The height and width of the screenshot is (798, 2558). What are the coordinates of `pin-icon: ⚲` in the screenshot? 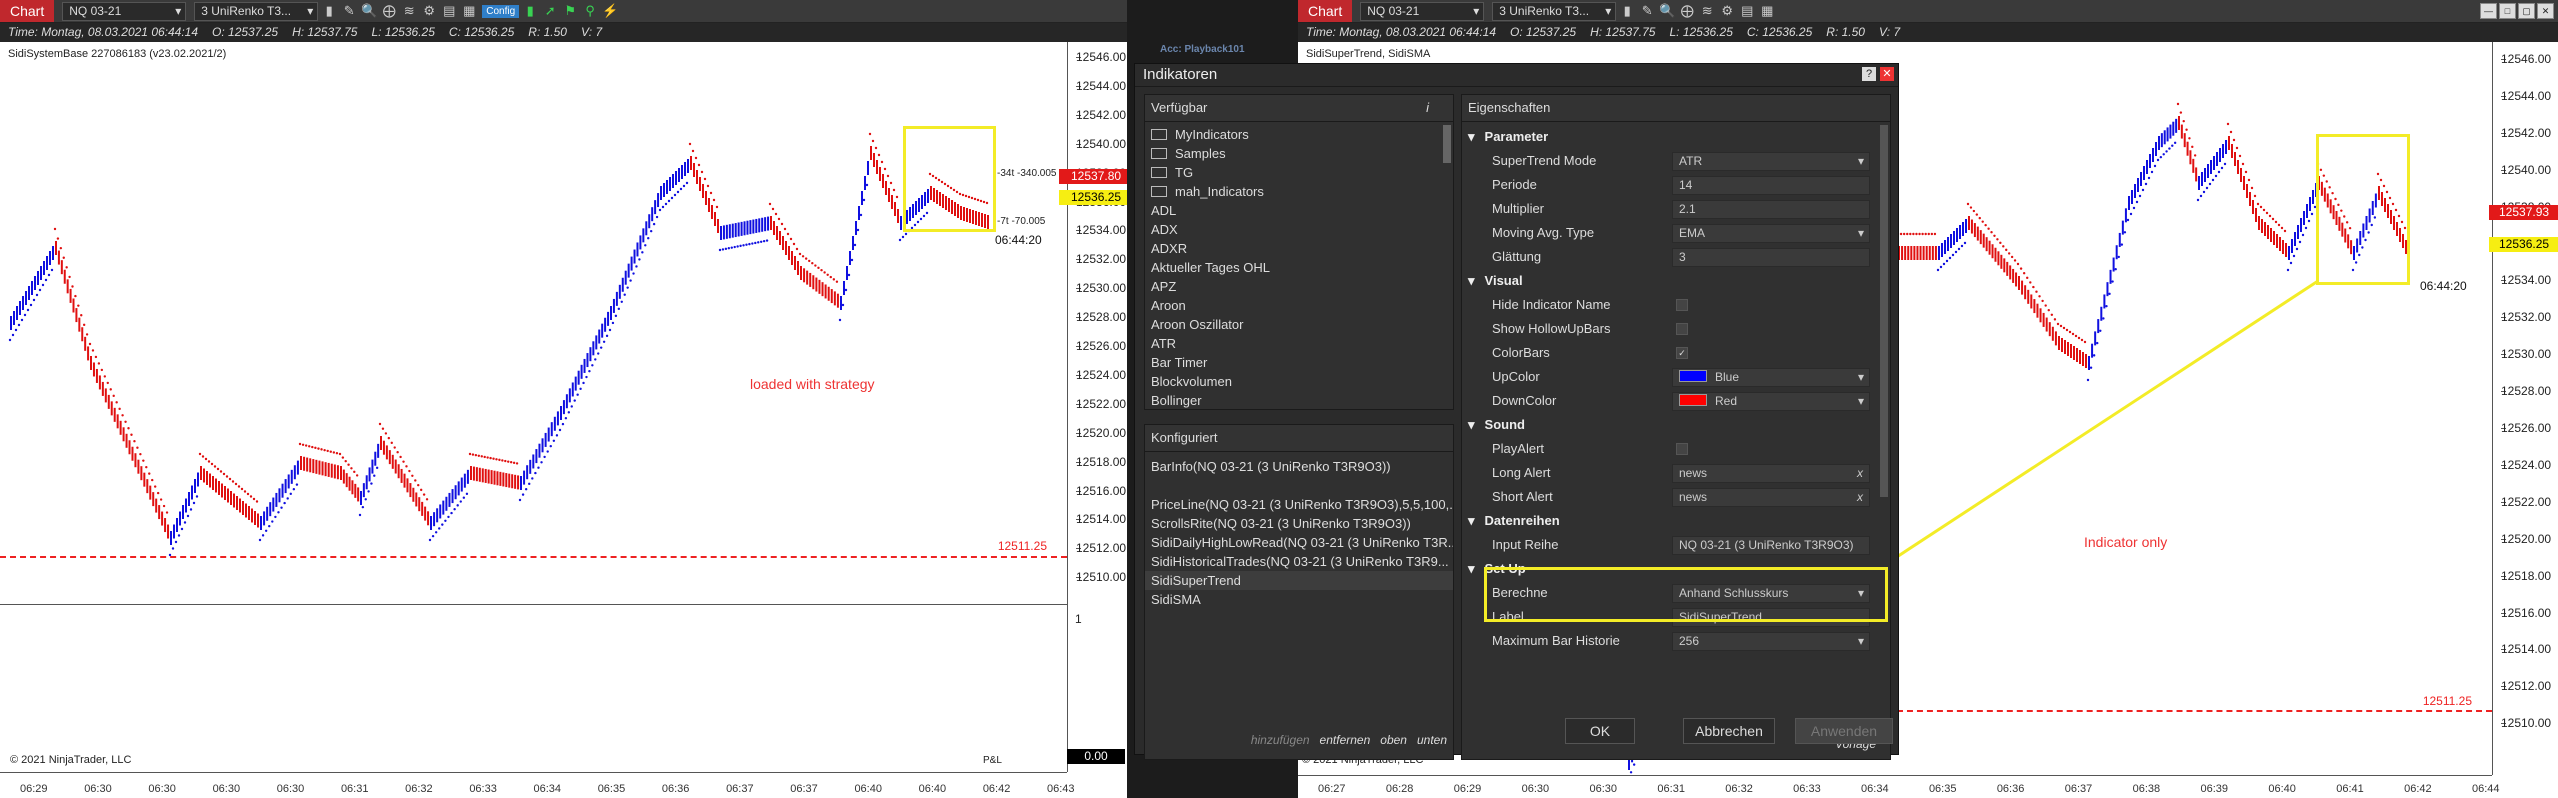 It's located at (590, 11).